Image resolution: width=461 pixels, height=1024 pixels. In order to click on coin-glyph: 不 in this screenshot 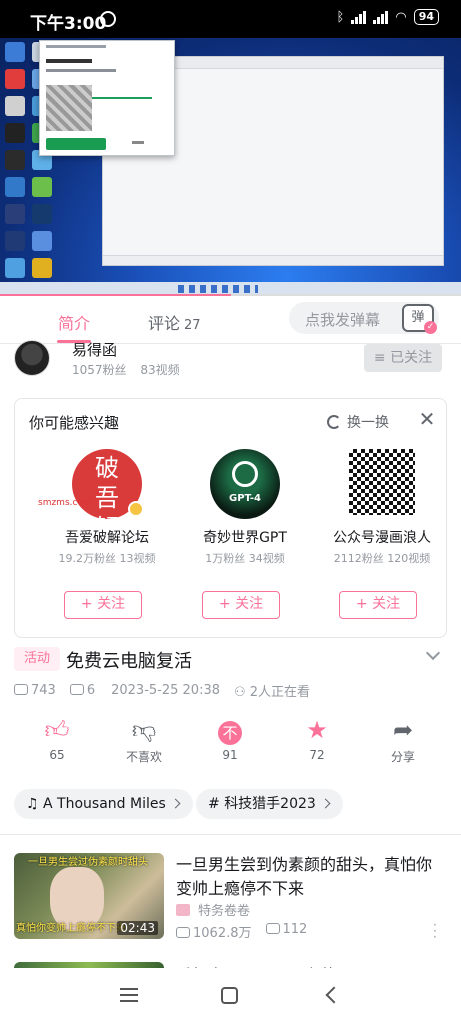, I will do `click(230, 733)`.